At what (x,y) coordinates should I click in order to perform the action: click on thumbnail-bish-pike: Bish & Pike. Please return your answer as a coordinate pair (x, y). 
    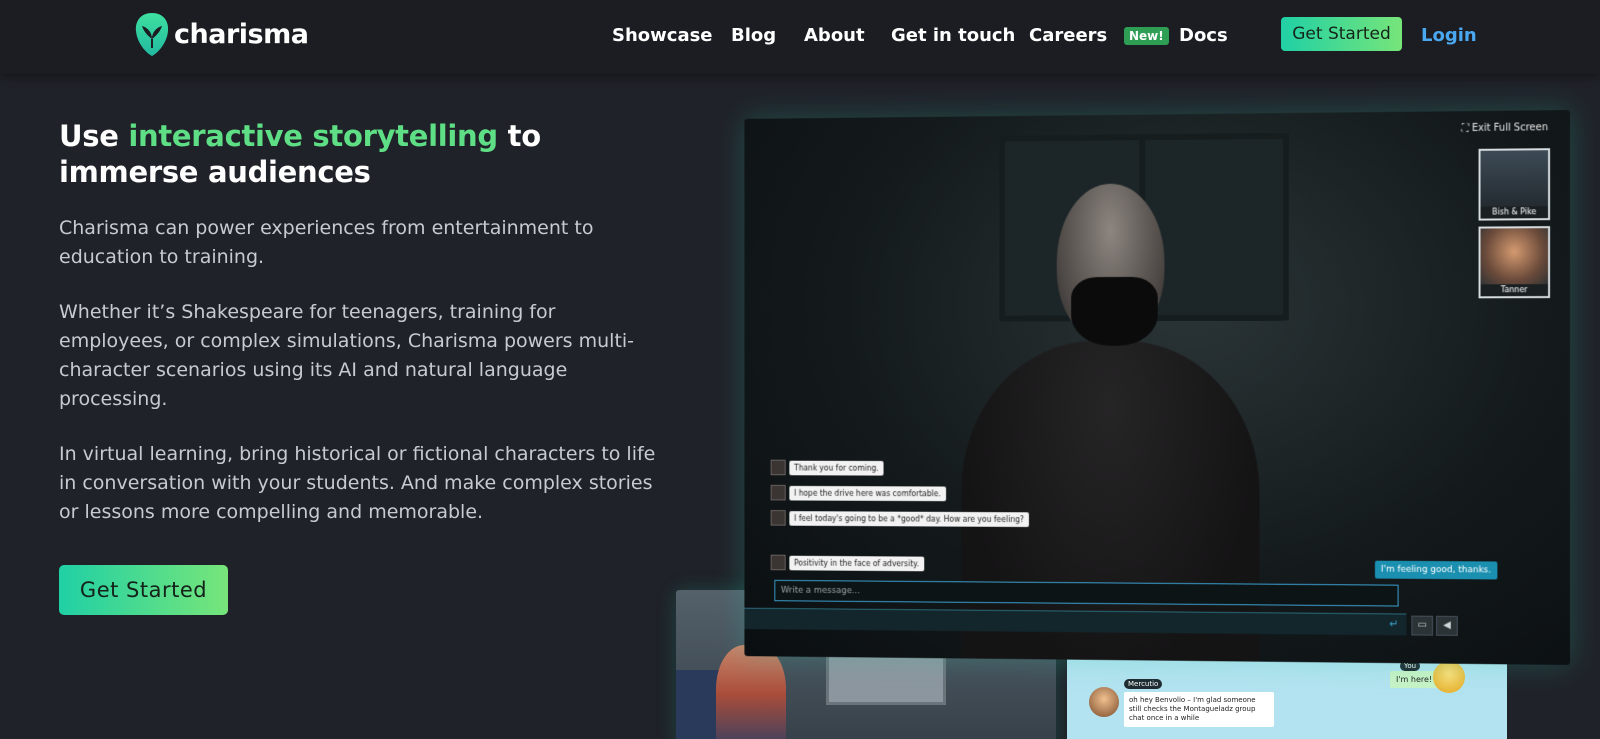
    Looking at the image, I should click on (1514, 184).